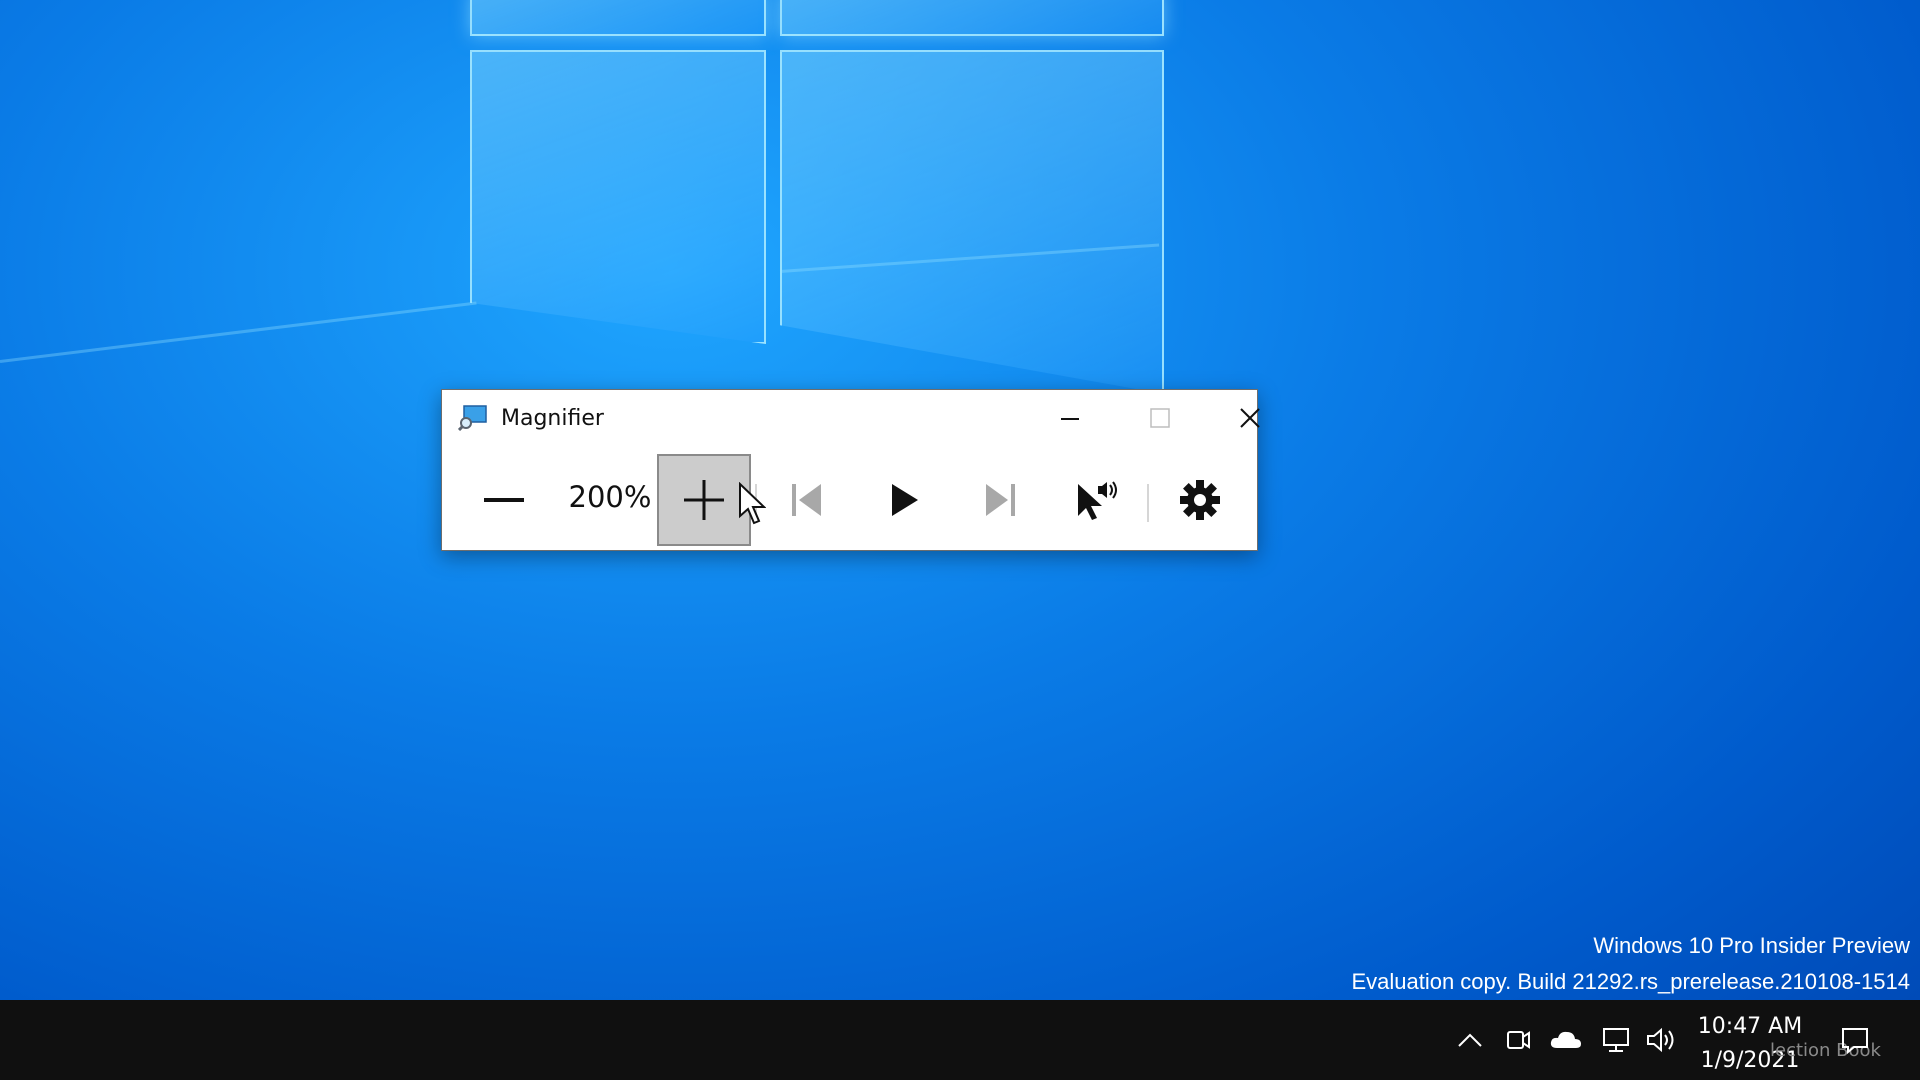 This screenshot has height=1080, width=1920. I want to click on logo-pane-bottom-left, so click(618, 197).